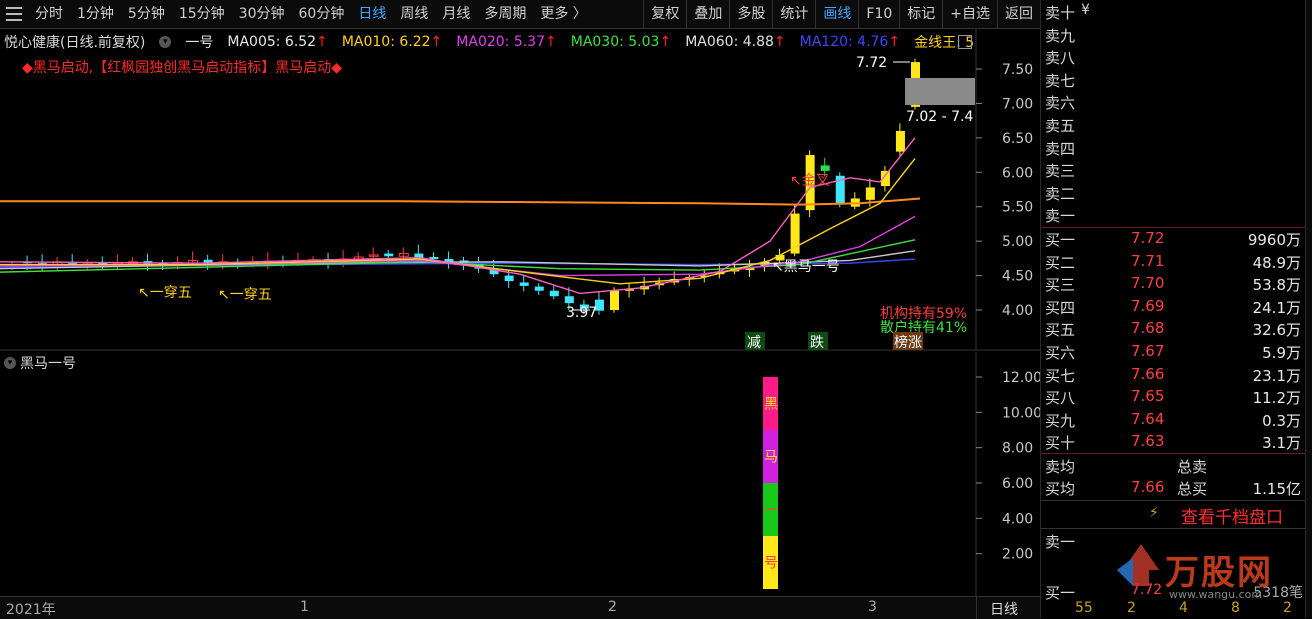 This screenshot has height=619, width=1312. What do you see at coordinates (262, 14) in the screenshot?
I see `period-tab-4: 30分钟` at bounding box center [262, 14].